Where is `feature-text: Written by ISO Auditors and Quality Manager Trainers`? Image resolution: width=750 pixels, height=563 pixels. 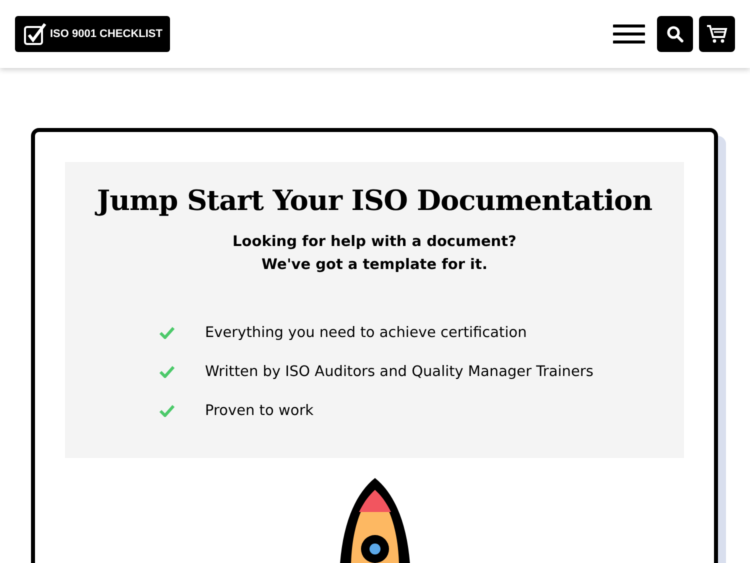 feature-text: Written by ISO Auditors and Quality Manager Trainers is located at coordinates (399, 372).